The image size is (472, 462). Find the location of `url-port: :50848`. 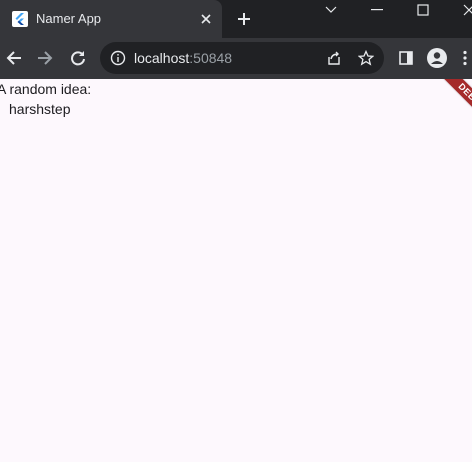

url-port: :50848 is located at coordinates (211, 58).